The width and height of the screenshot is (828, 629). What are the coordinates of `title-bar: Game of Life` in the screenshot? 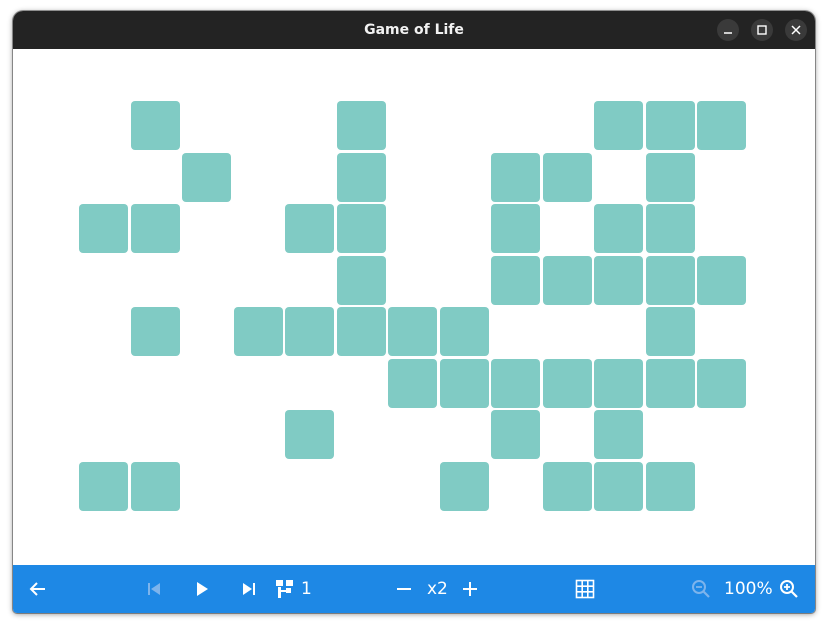 It's located at (414, 30).